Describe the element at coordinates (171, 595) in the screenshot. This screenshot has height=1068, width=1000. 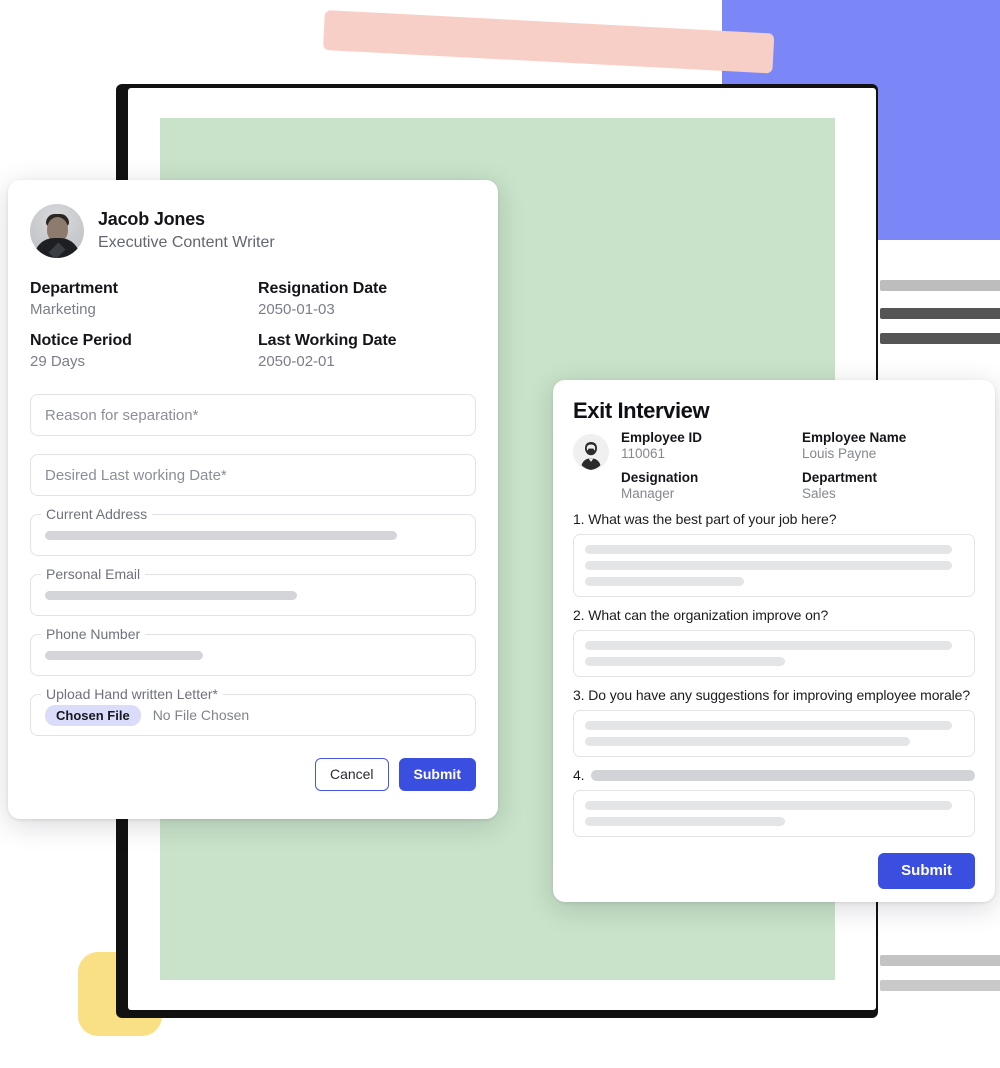
I see `personal-email-value-redacted` at that location.